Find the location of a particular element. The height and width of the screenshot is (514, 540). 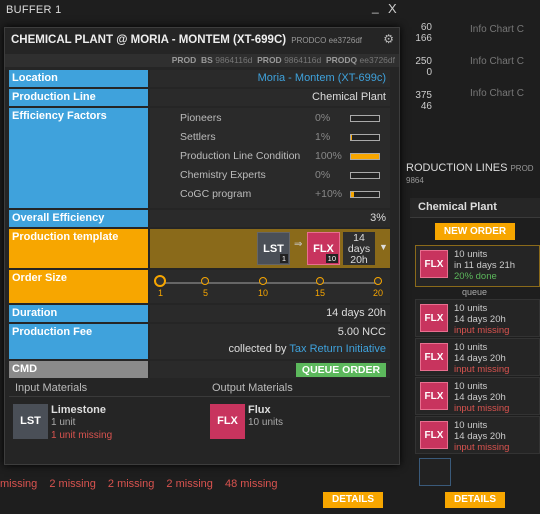

id-label: BS is located at coordinates (207, 60).